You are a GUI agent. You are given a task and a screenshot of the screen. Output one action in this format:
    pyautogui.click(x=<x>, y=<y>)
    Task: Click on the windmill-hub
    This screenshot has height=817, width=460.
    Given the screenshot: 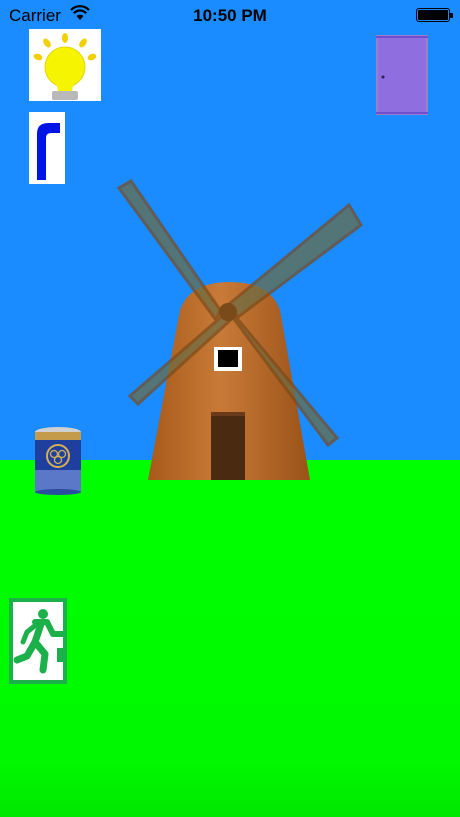 What is the action you would take?
    pyautogui.click(x=228, y=312)
    